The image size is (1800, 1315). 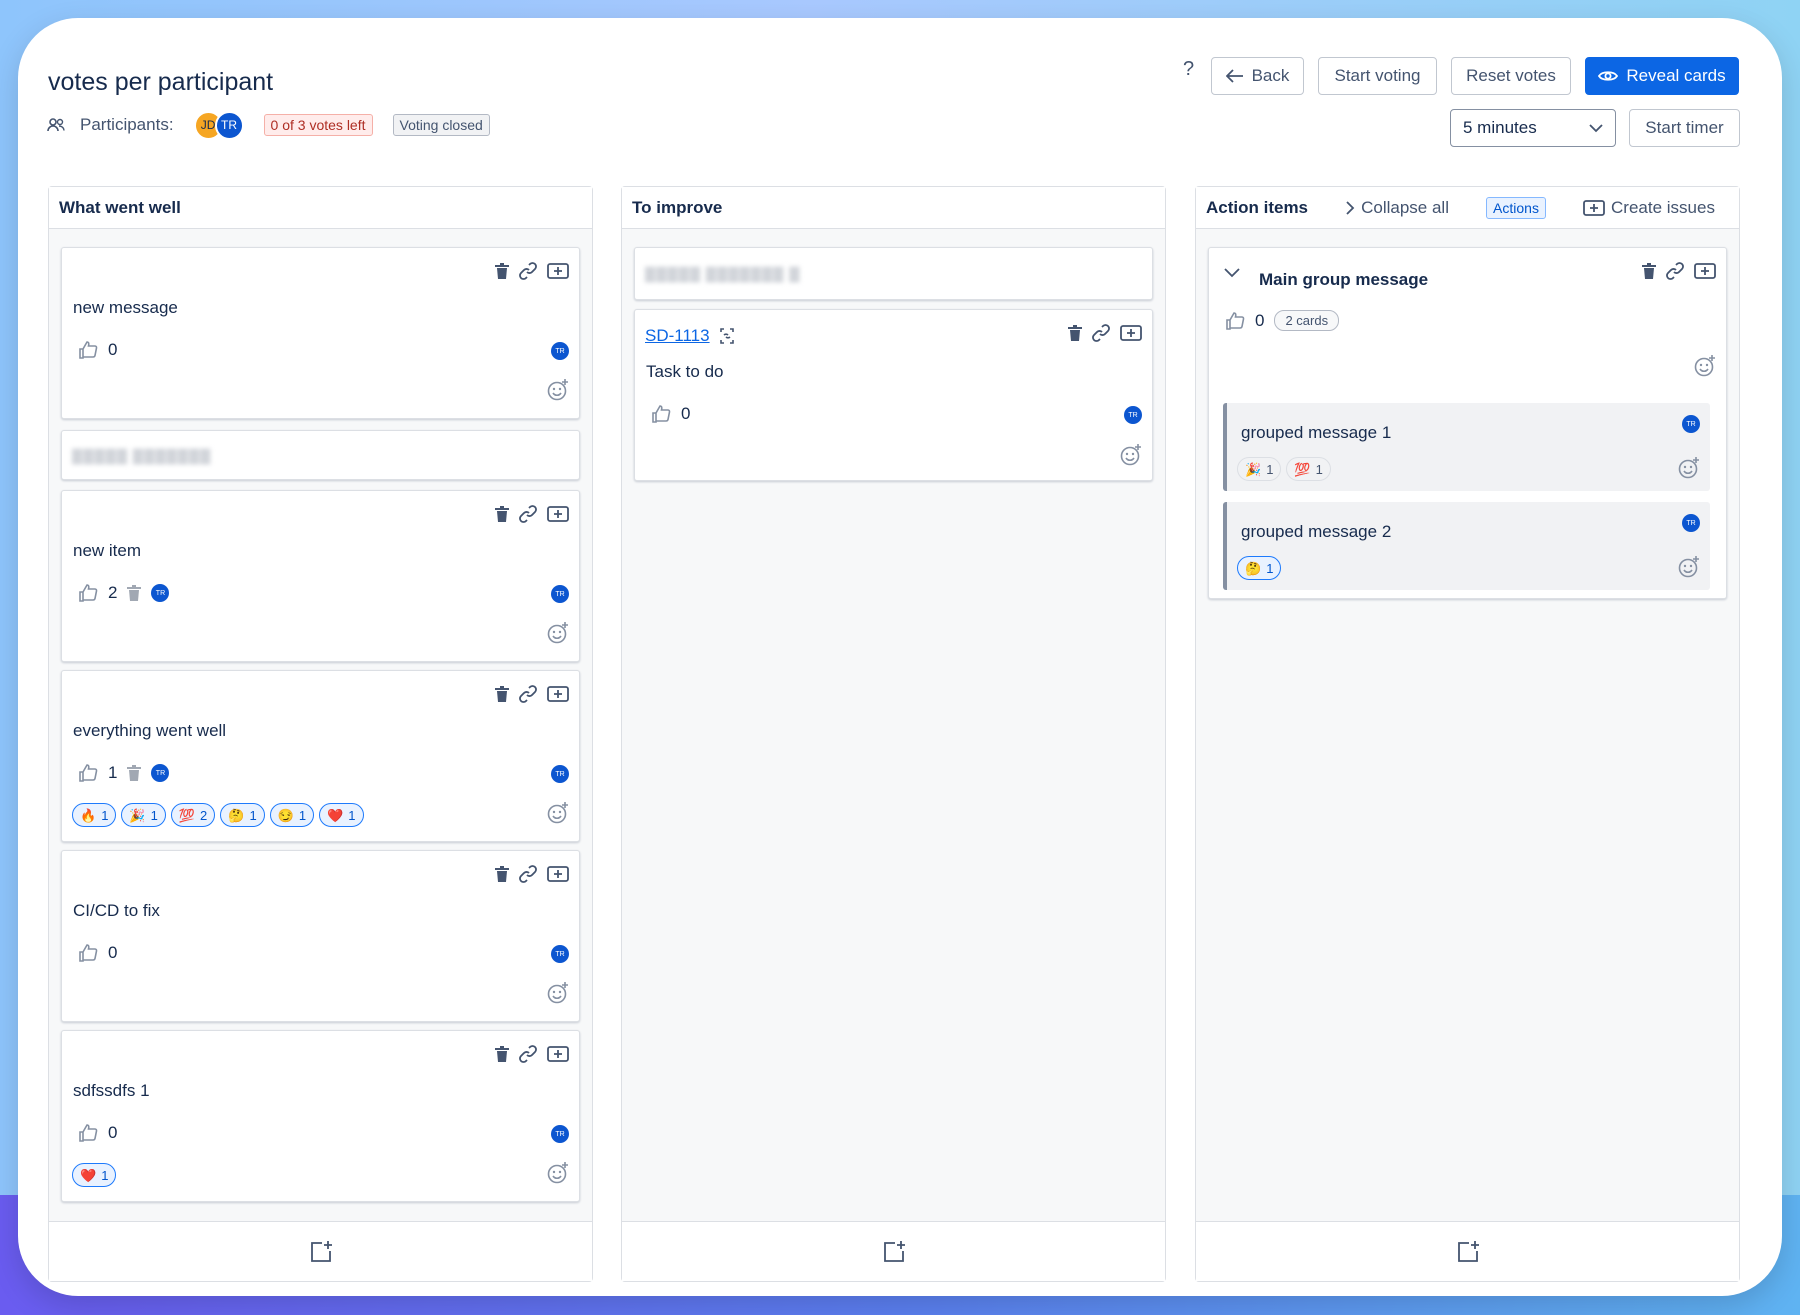 What do you see at coordinates (218, 815) in the screenshot?
I see `reaction-list: 🔥 1 🎉 1 💯 2 🤔 1 😏 1 ❤️ 1` at bounding box center [218, 815].